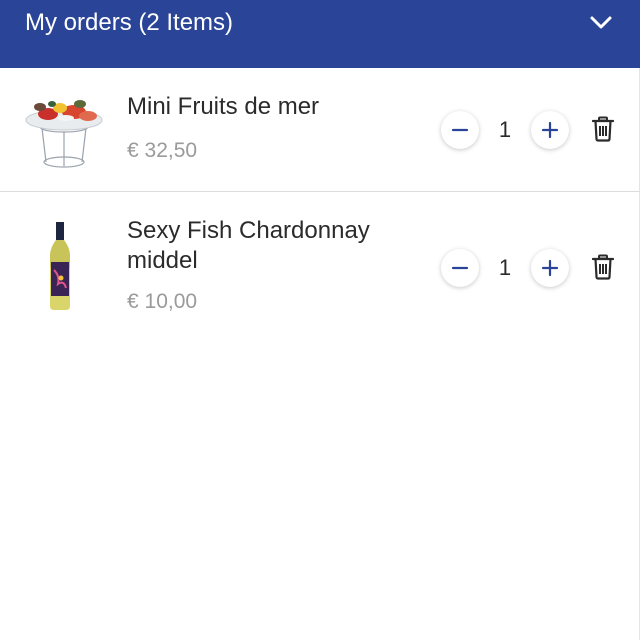  Describe the element at coordinates (320, 34) in the screenshot. I see `orders-header: My orders (2 Items)` at that location.